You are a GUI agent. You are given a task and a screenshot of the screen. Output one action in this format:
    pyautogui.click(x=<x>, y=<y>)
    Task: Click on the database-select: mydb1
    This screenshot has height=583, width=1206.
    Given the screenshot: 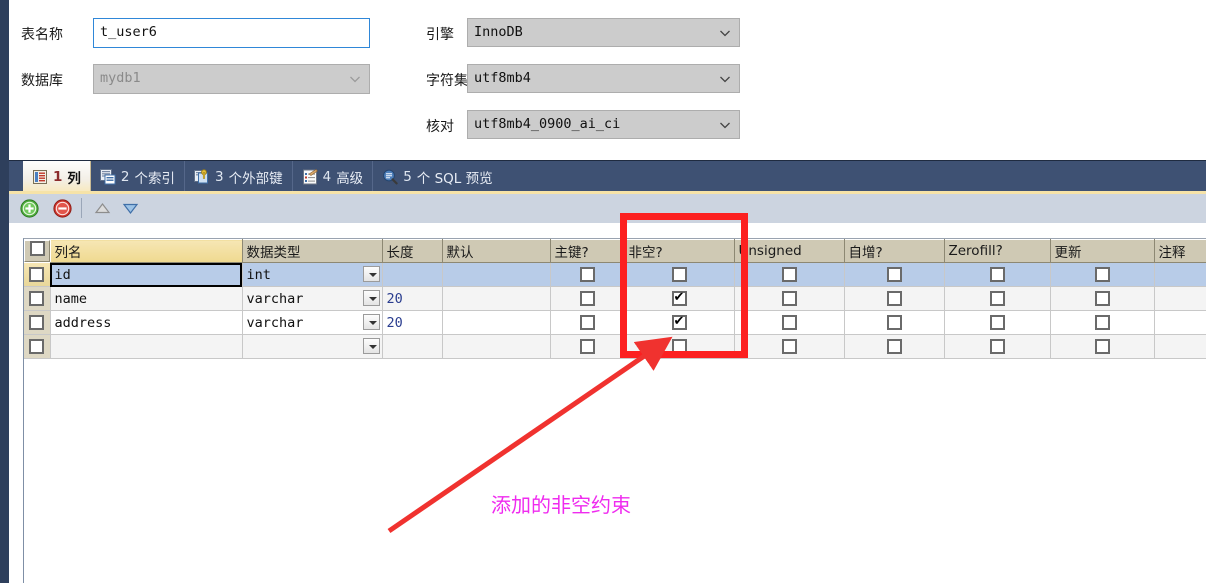 What is the action you would take?
    pyautogui.click(x=231, y=79)
    